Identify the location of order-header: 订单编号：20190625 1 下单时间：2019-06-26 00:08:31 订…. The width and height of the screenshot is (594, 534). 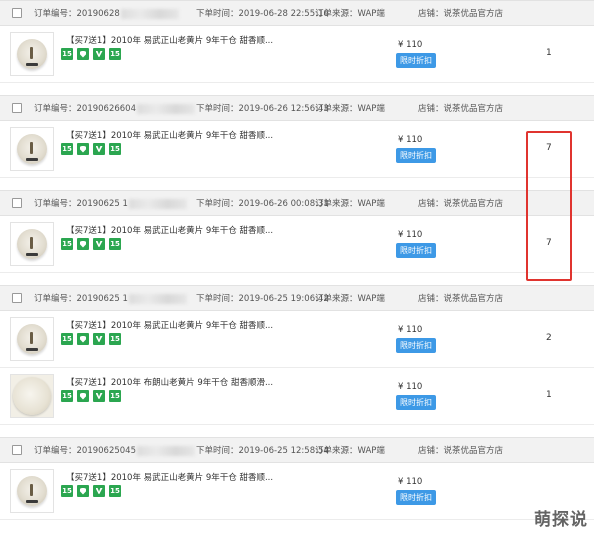
(297, 203).